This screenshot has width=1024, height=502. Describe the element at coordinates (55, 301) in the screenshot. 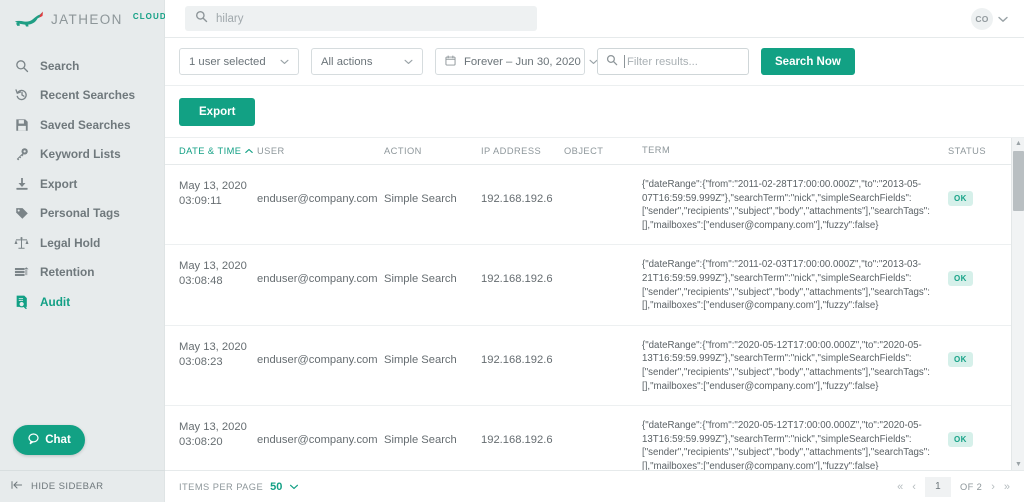

I see `sidebar-item-label: Audit` at that location.